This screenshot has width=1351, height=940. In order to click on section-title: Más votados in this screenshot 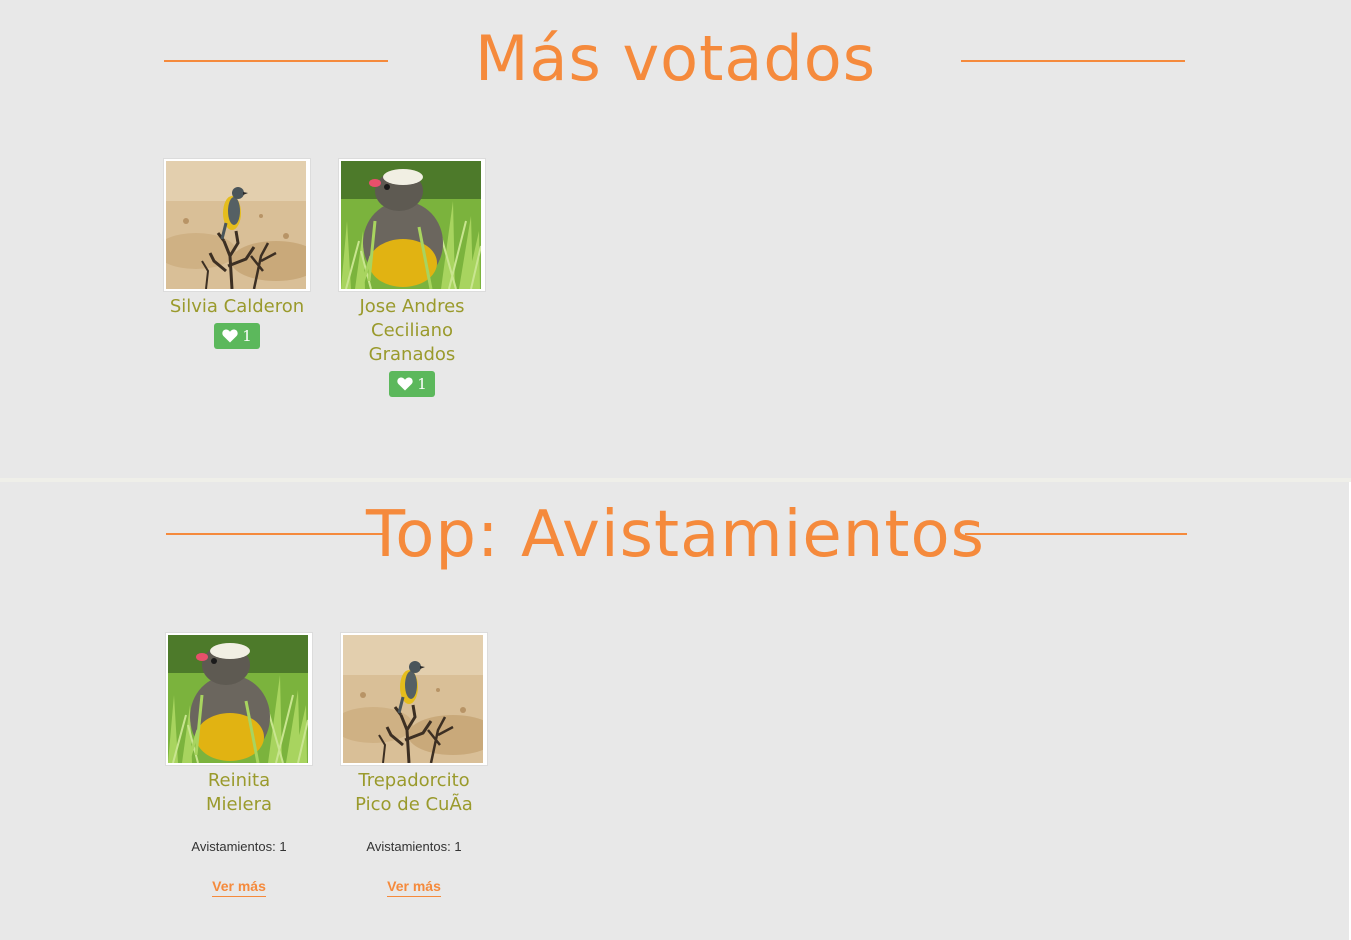, I will do `click(675, 58)`.